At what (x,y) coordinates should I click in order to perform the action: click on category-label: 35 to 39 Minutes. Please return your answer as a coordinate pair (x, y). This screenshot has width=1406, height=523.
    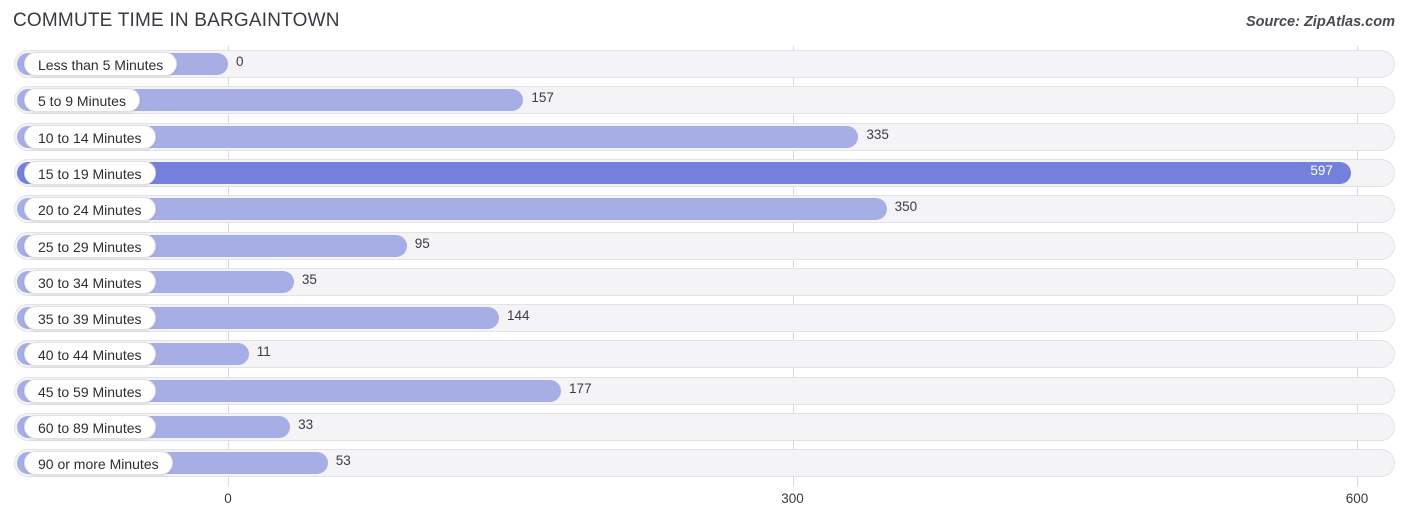
    Looking at the image, I should click on (90, 318).